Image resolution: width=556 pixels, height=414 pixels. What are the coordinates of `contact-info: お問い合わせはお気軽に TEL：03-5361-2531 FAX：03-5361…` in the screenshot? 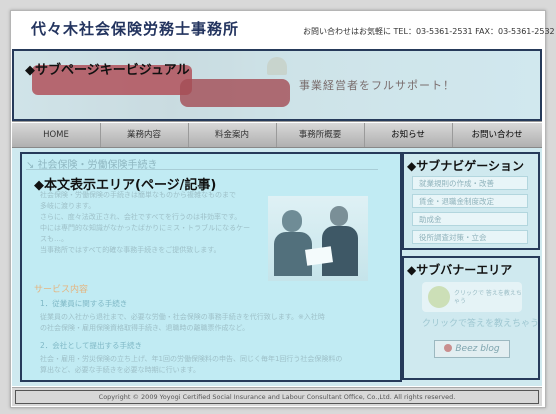 It's located at (429, 31).